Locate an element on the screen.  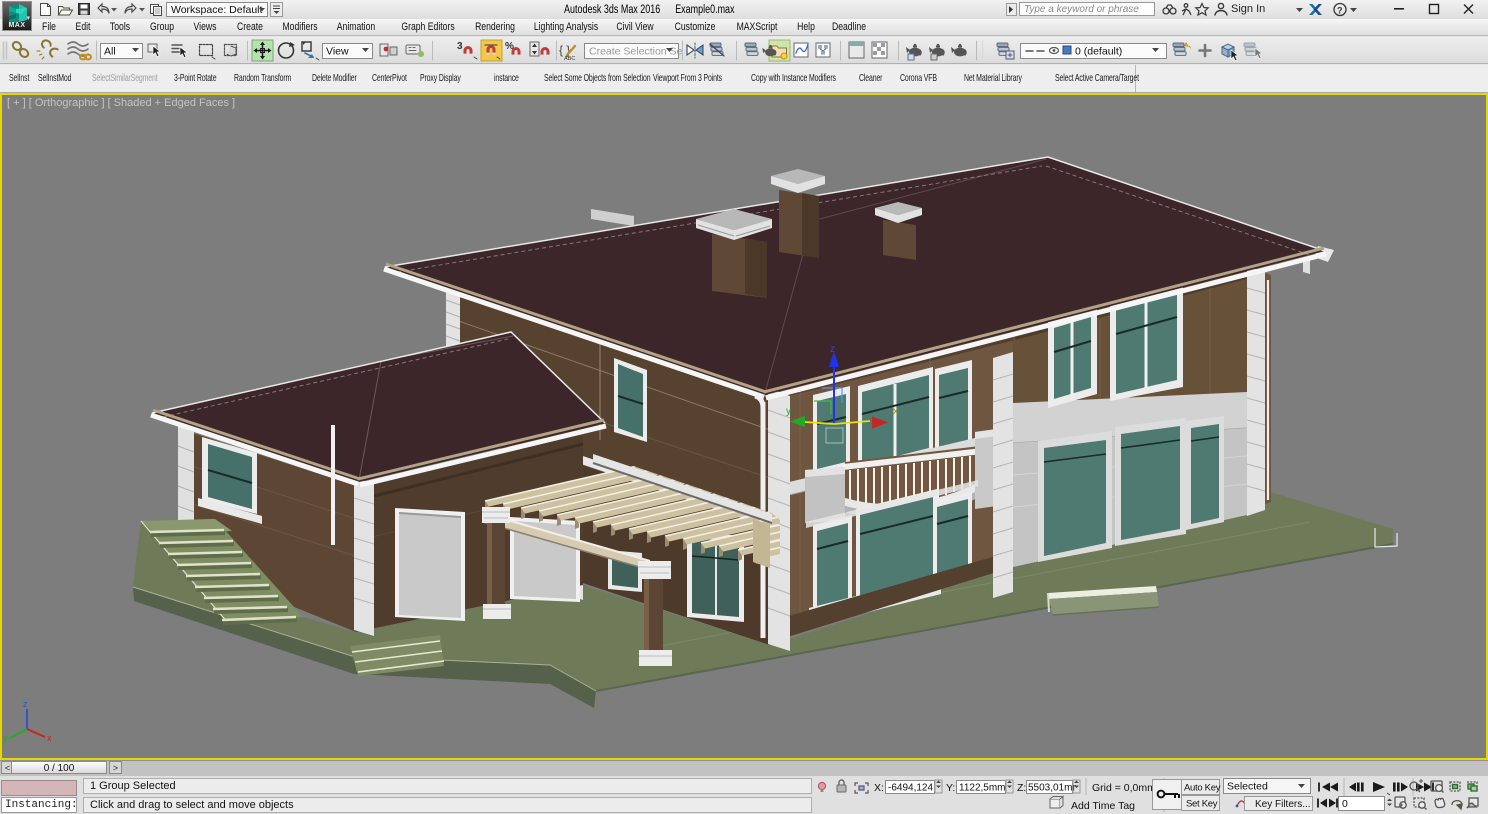
svg-text: Auto Key is located at coordinates (1202, 788).